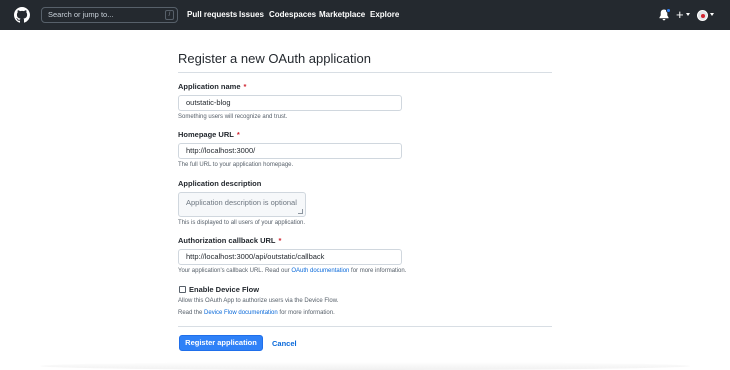  What do you see at coordinates (274, 58) in the screenshot?
I see `page-title: Register a new OAuth application` at bounding box center [274, 58].